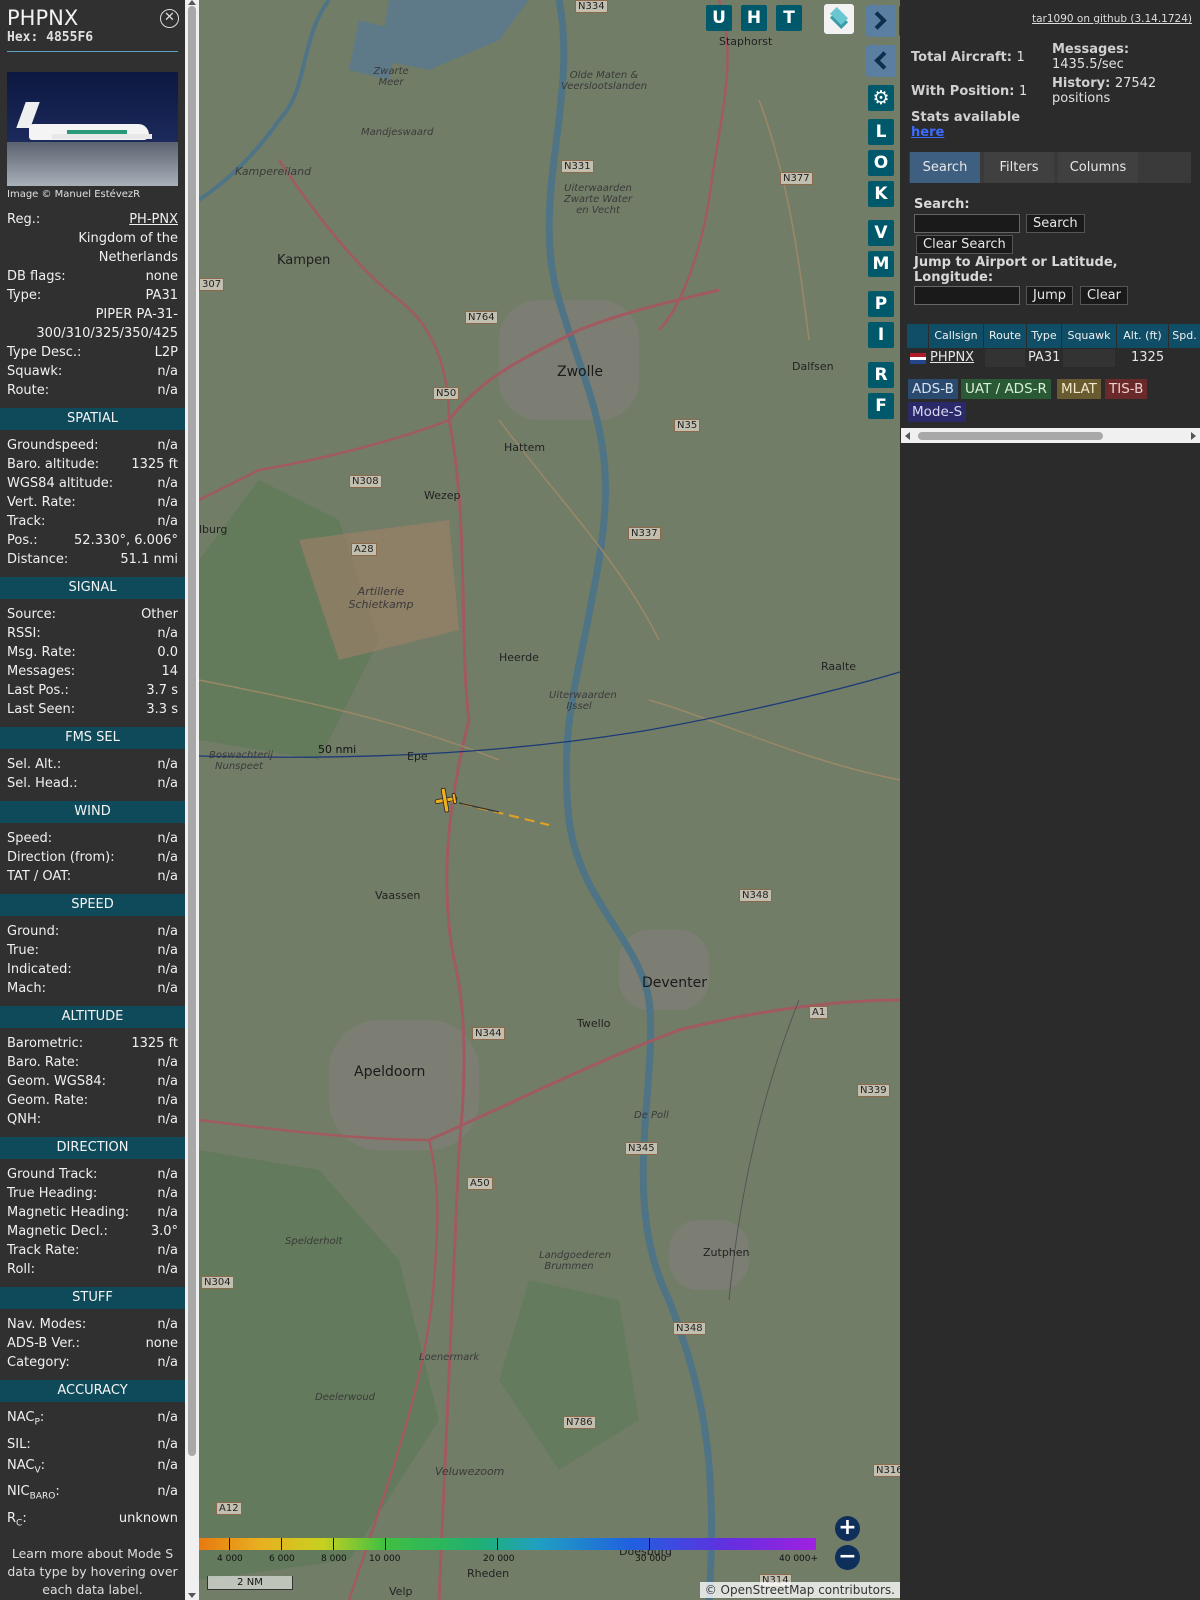 This screenshot has height=1600, width=1200. Describe the element at coordinates (967, 295) in the screenshot. I see `jump-input` at that location.